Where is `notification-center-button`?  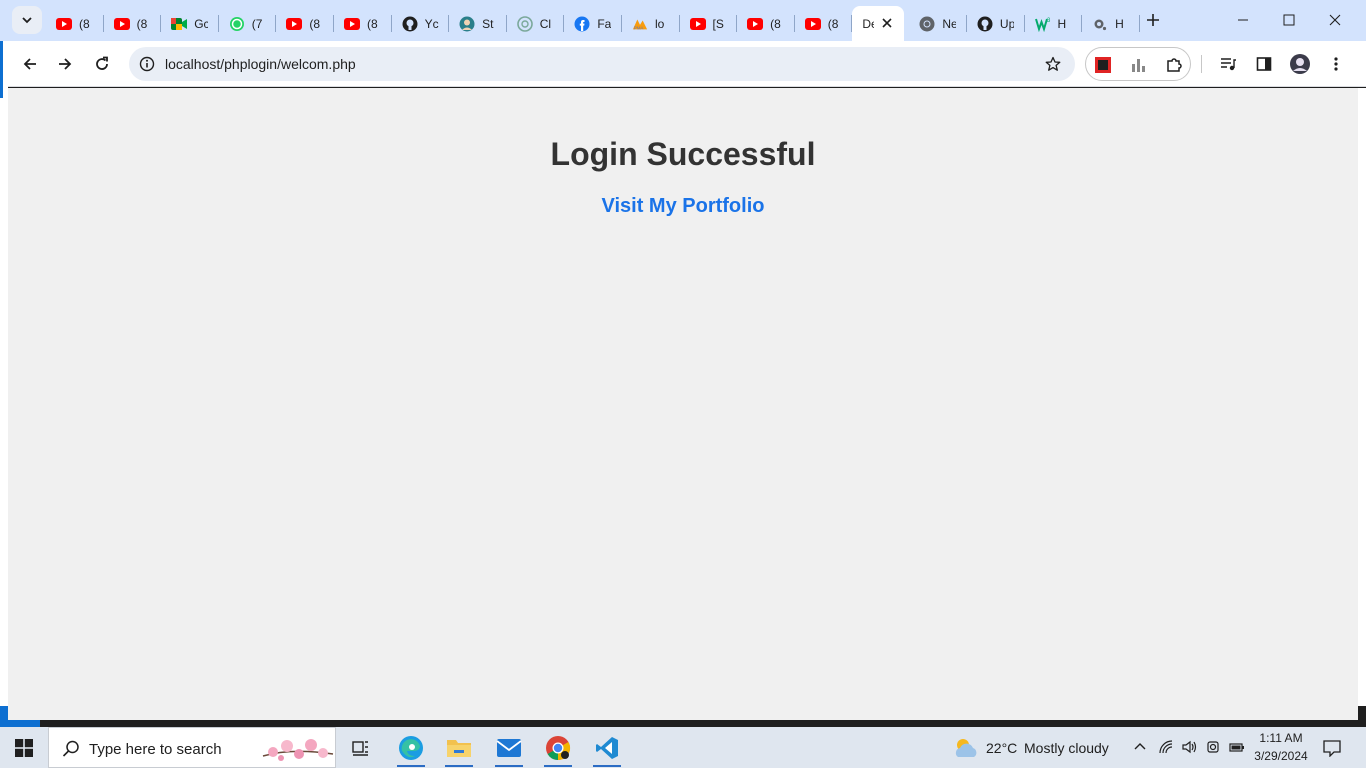
notification-center-button is located at coordinates (1332, 748).